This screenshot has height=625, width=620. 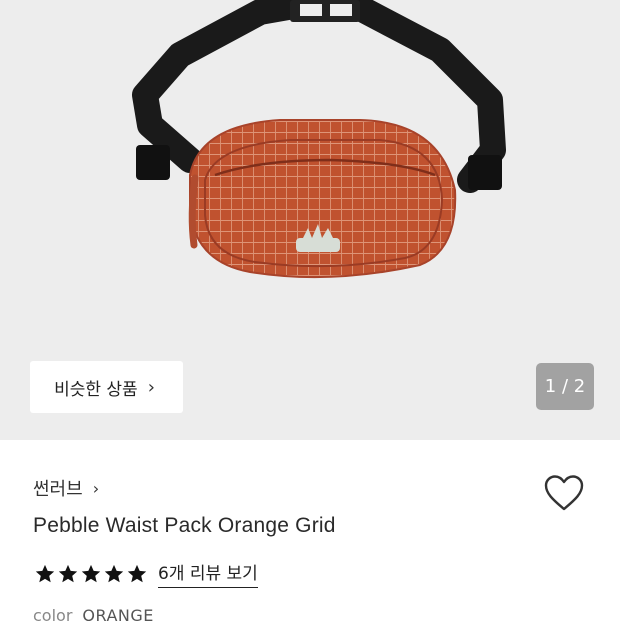 What do you see at coordinates (208, 573) in the screenshot?
I see `view-reviews-link: 6개 리뷰 보기` at bounding box center [208, 573].